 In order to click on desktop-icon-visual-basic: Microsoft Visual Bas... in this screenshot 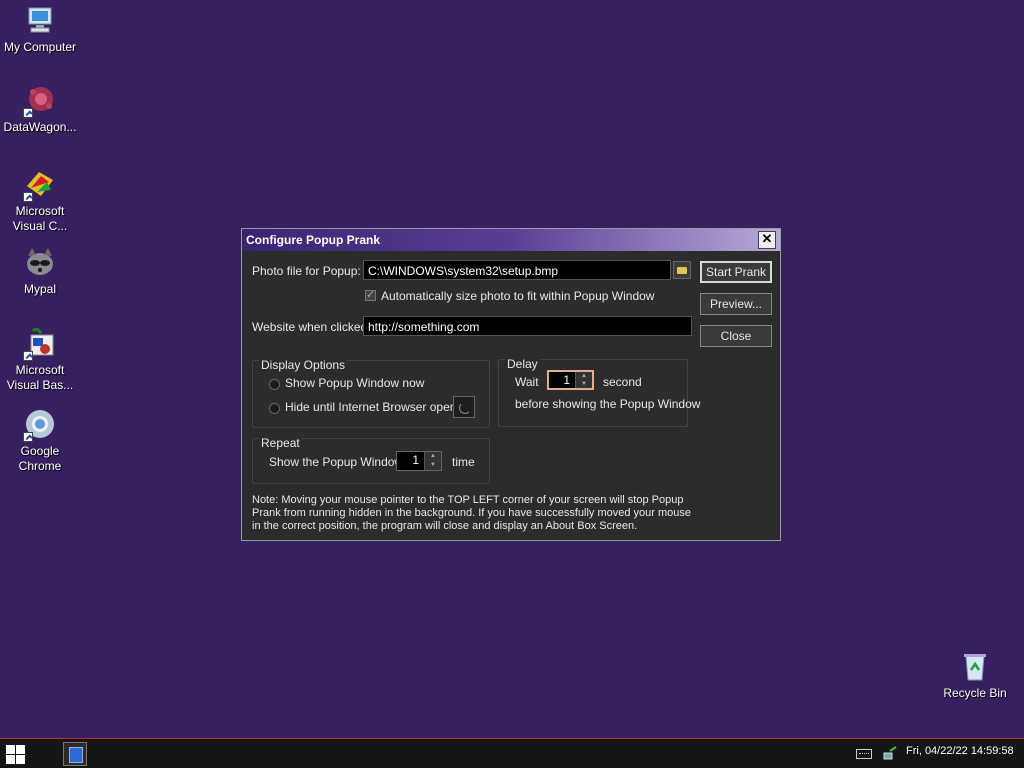, I will do `click(40, 360)`.